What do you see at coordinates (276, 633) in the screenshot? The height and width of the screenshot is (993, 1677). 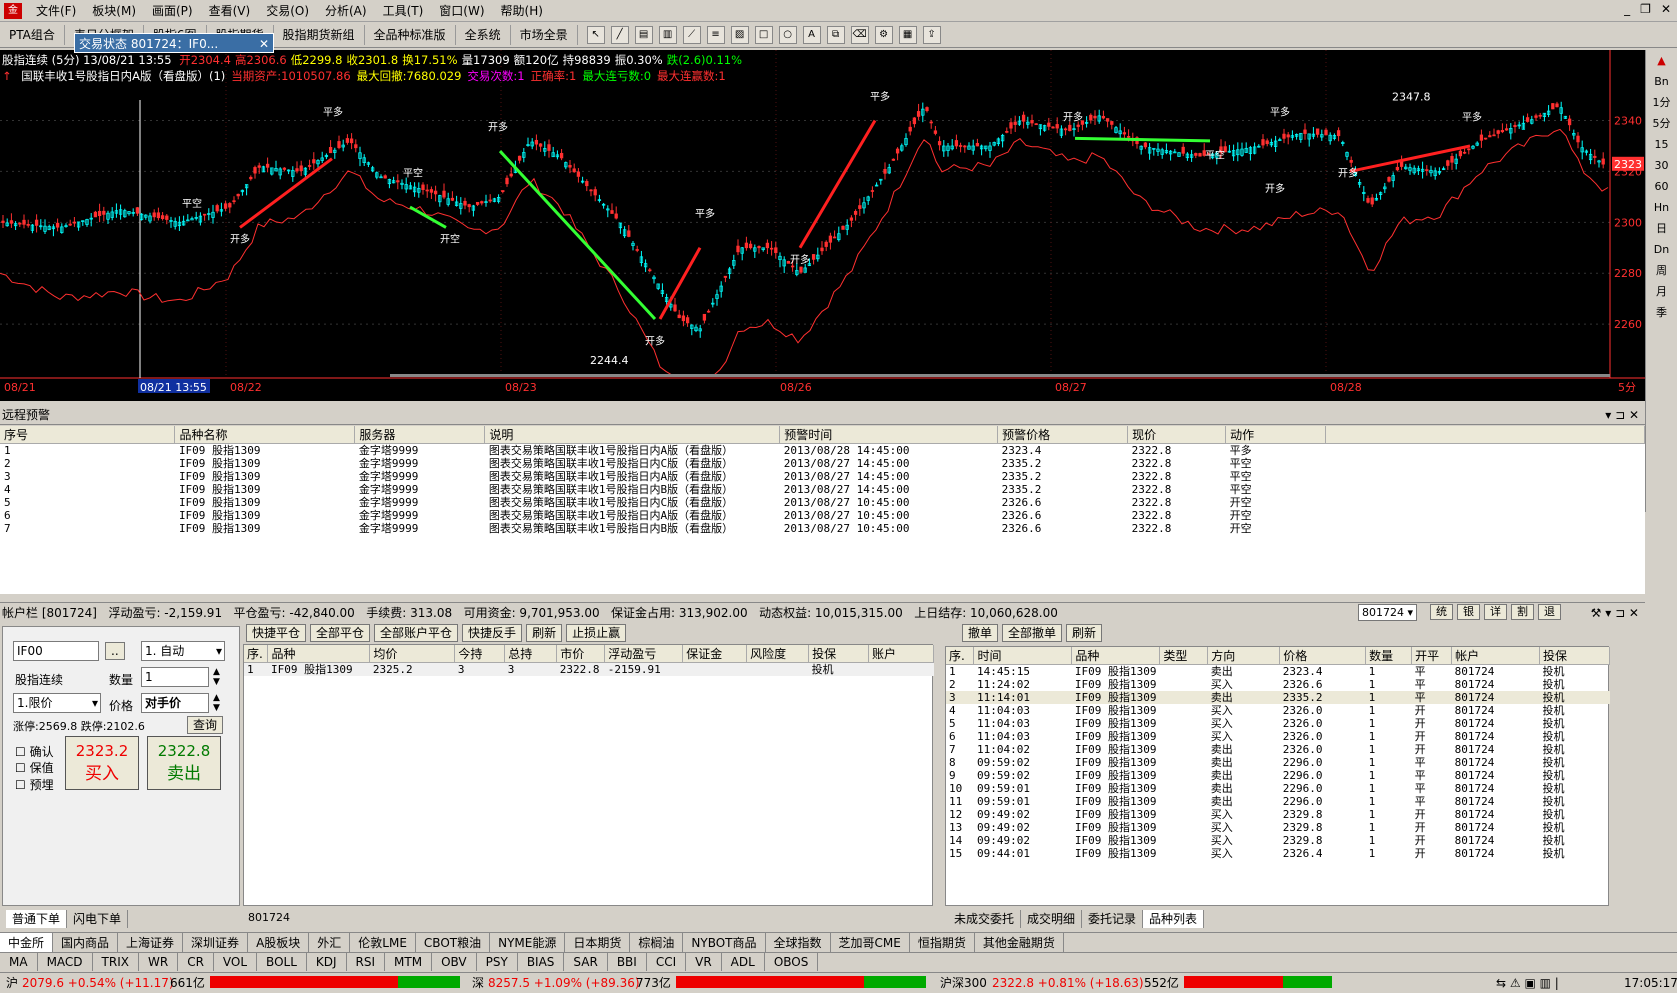 I see `position-action-button: 快捷平仓` at bounding box center [276, 633].